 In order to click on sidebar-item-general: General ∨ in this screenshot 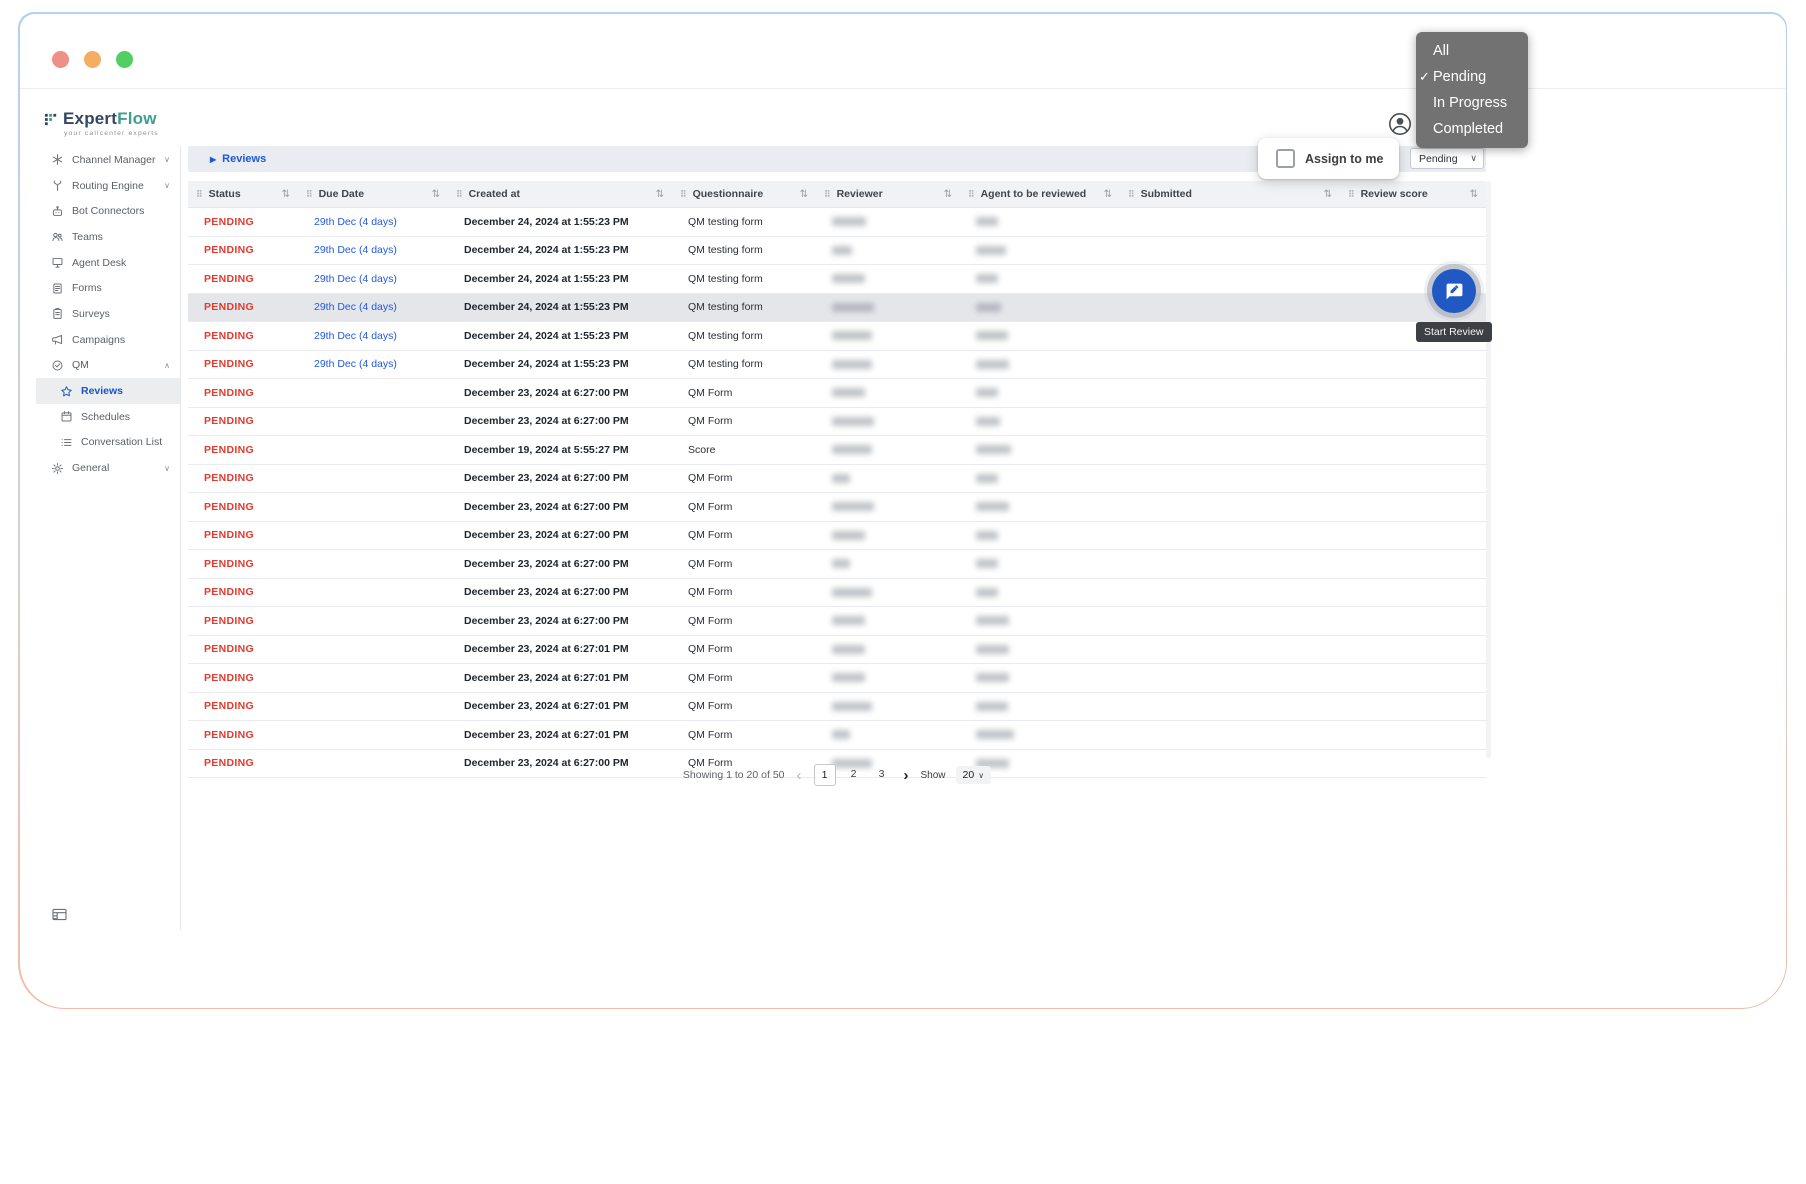, I will do `click(108, 468)`.